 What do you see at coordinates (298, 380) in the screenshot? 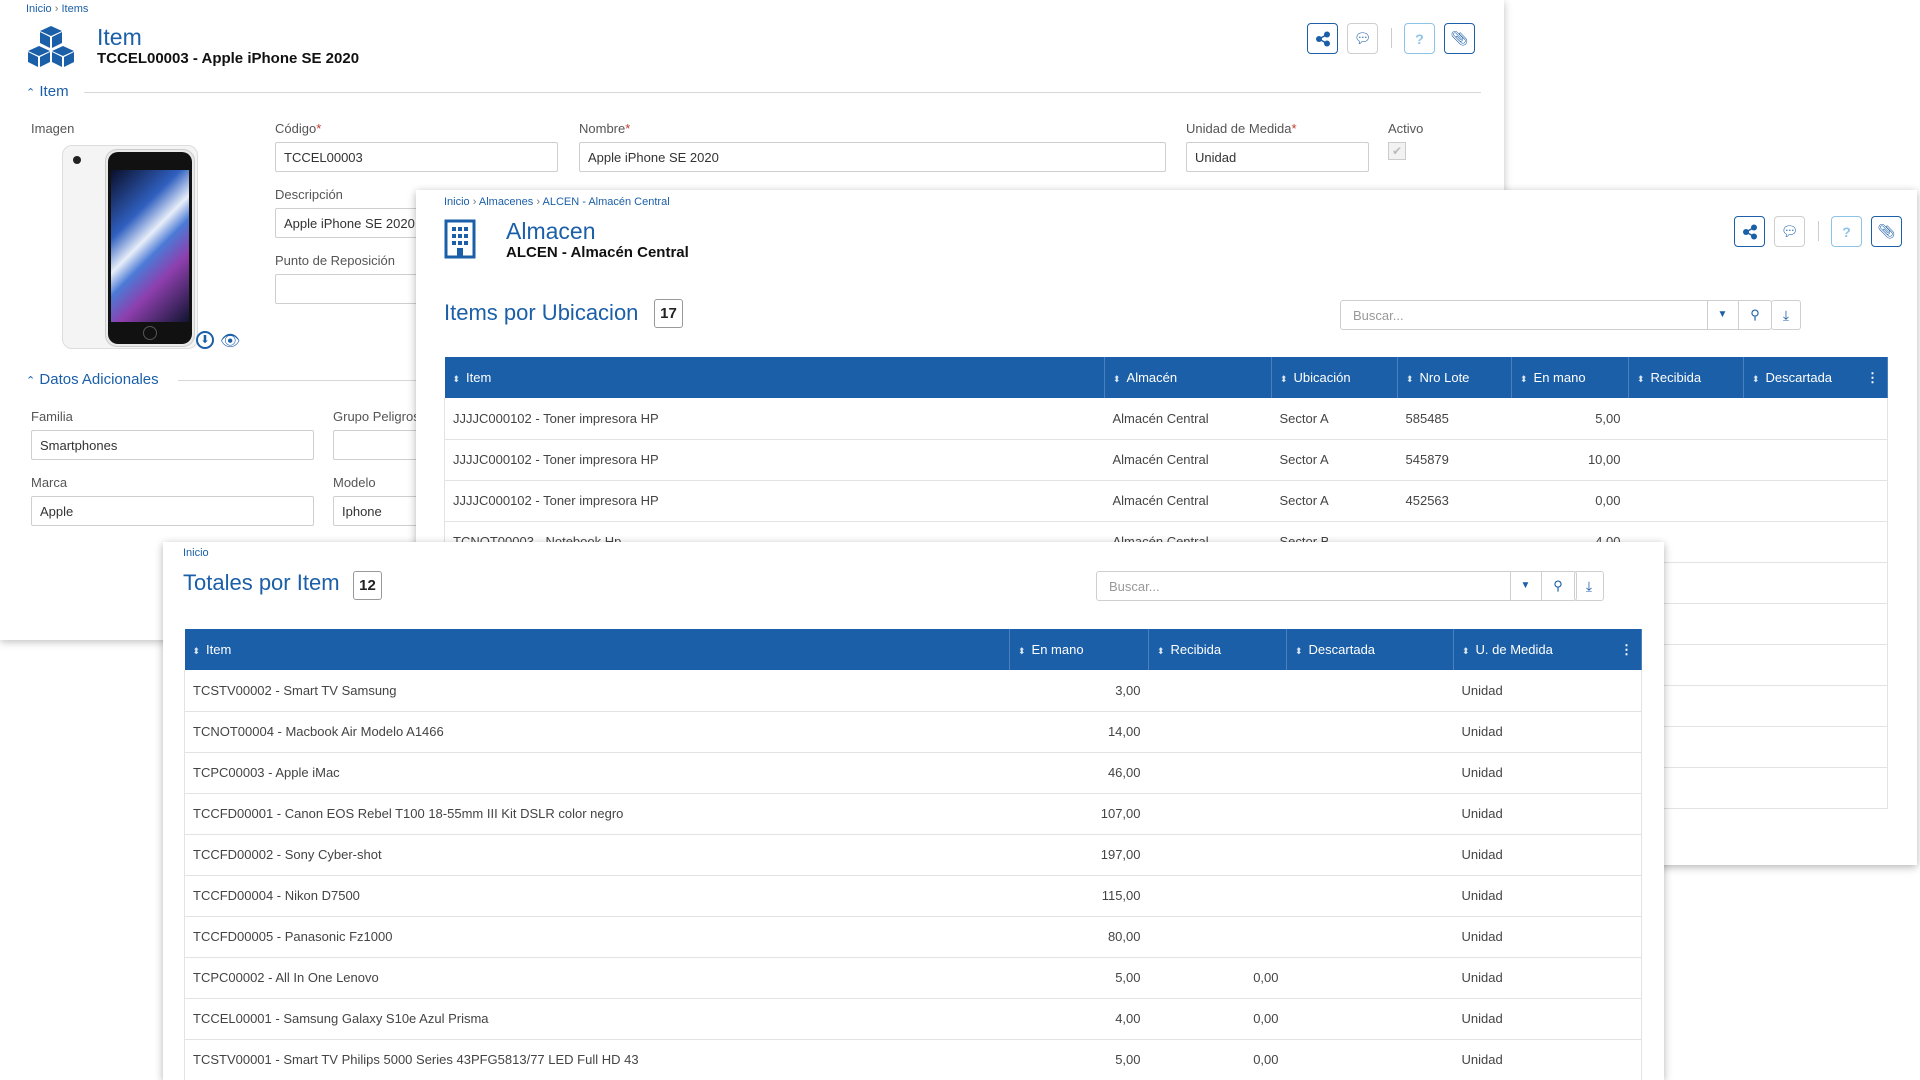
I see `section-divider` at bounding box center [298, 380].